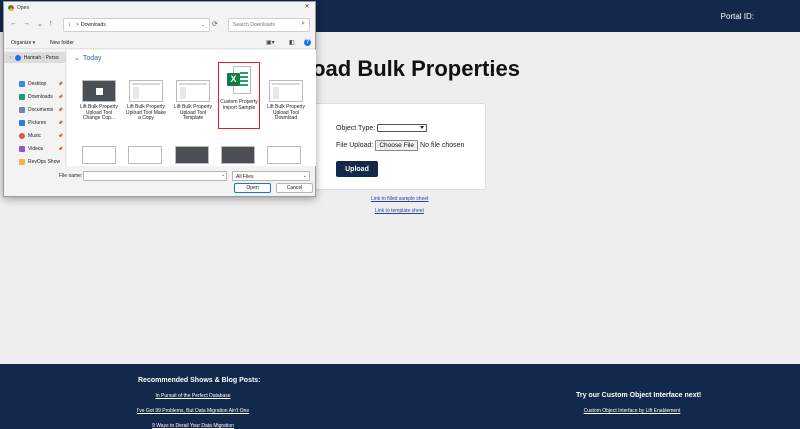 The height and width of the screenshot is (429, 800). Describe the element at coordinates (22, 109) in the screenshot. I see `documents-icon` at that location.